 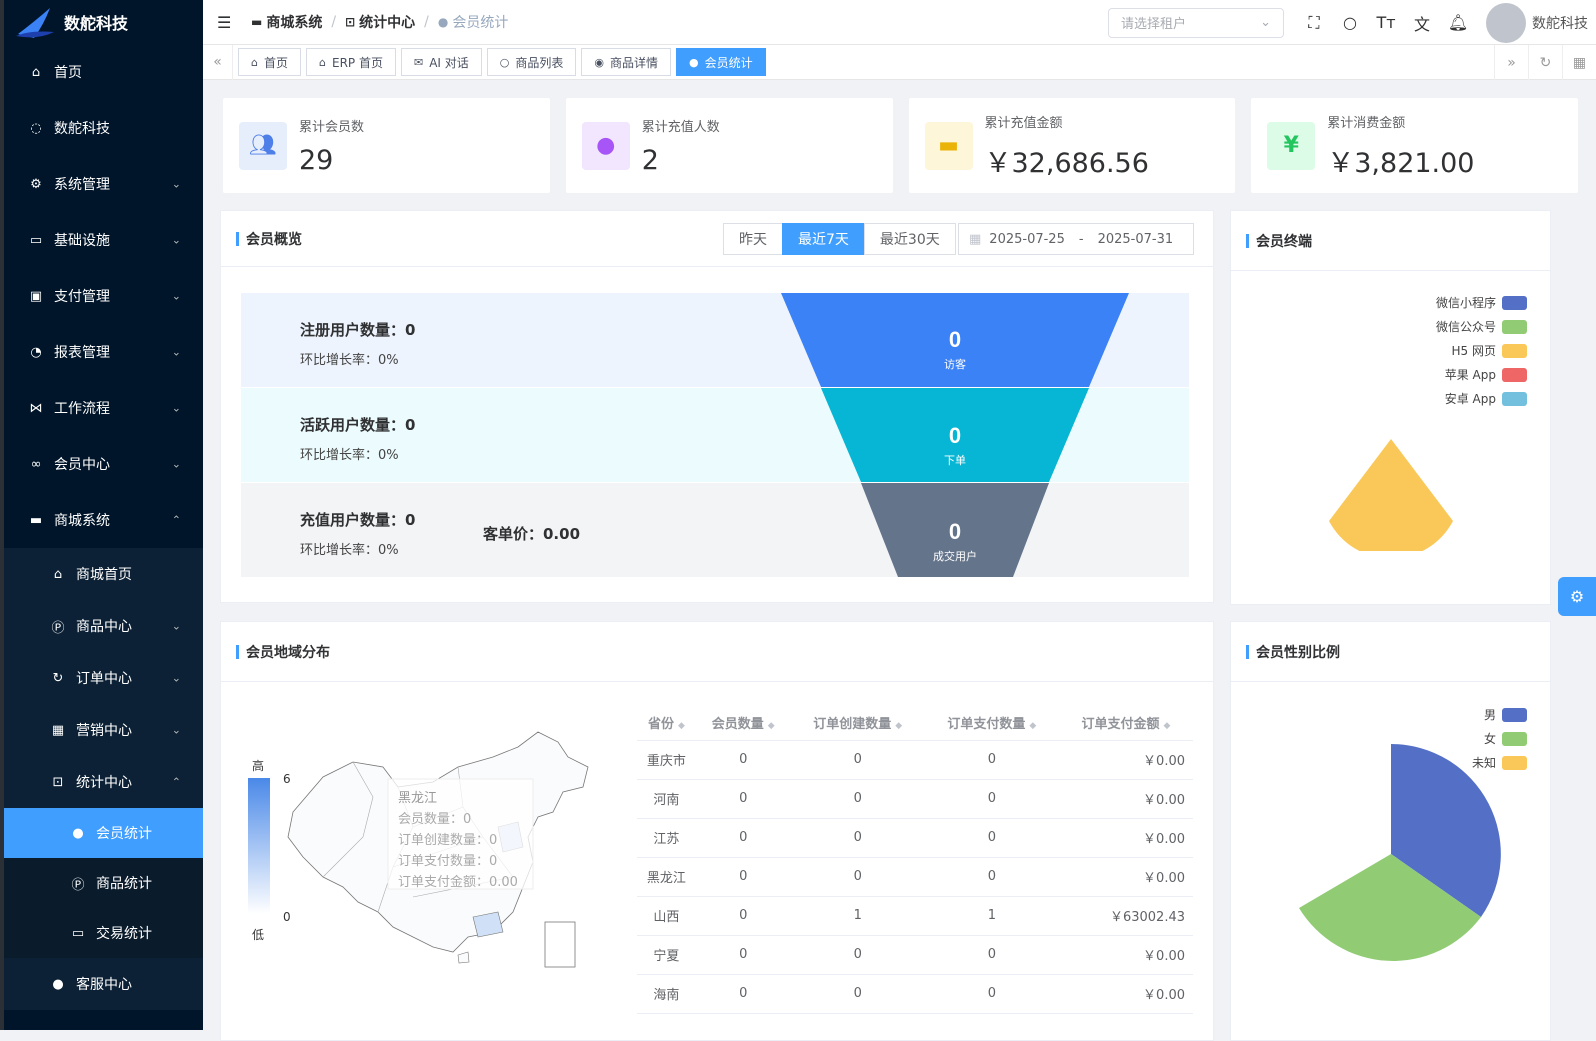 What do you see at coordinates (103, 883) in the screenshot?
I see `sidebar-item-product-stat: Ⓟ商品统计` at bounding box center [103, 883].